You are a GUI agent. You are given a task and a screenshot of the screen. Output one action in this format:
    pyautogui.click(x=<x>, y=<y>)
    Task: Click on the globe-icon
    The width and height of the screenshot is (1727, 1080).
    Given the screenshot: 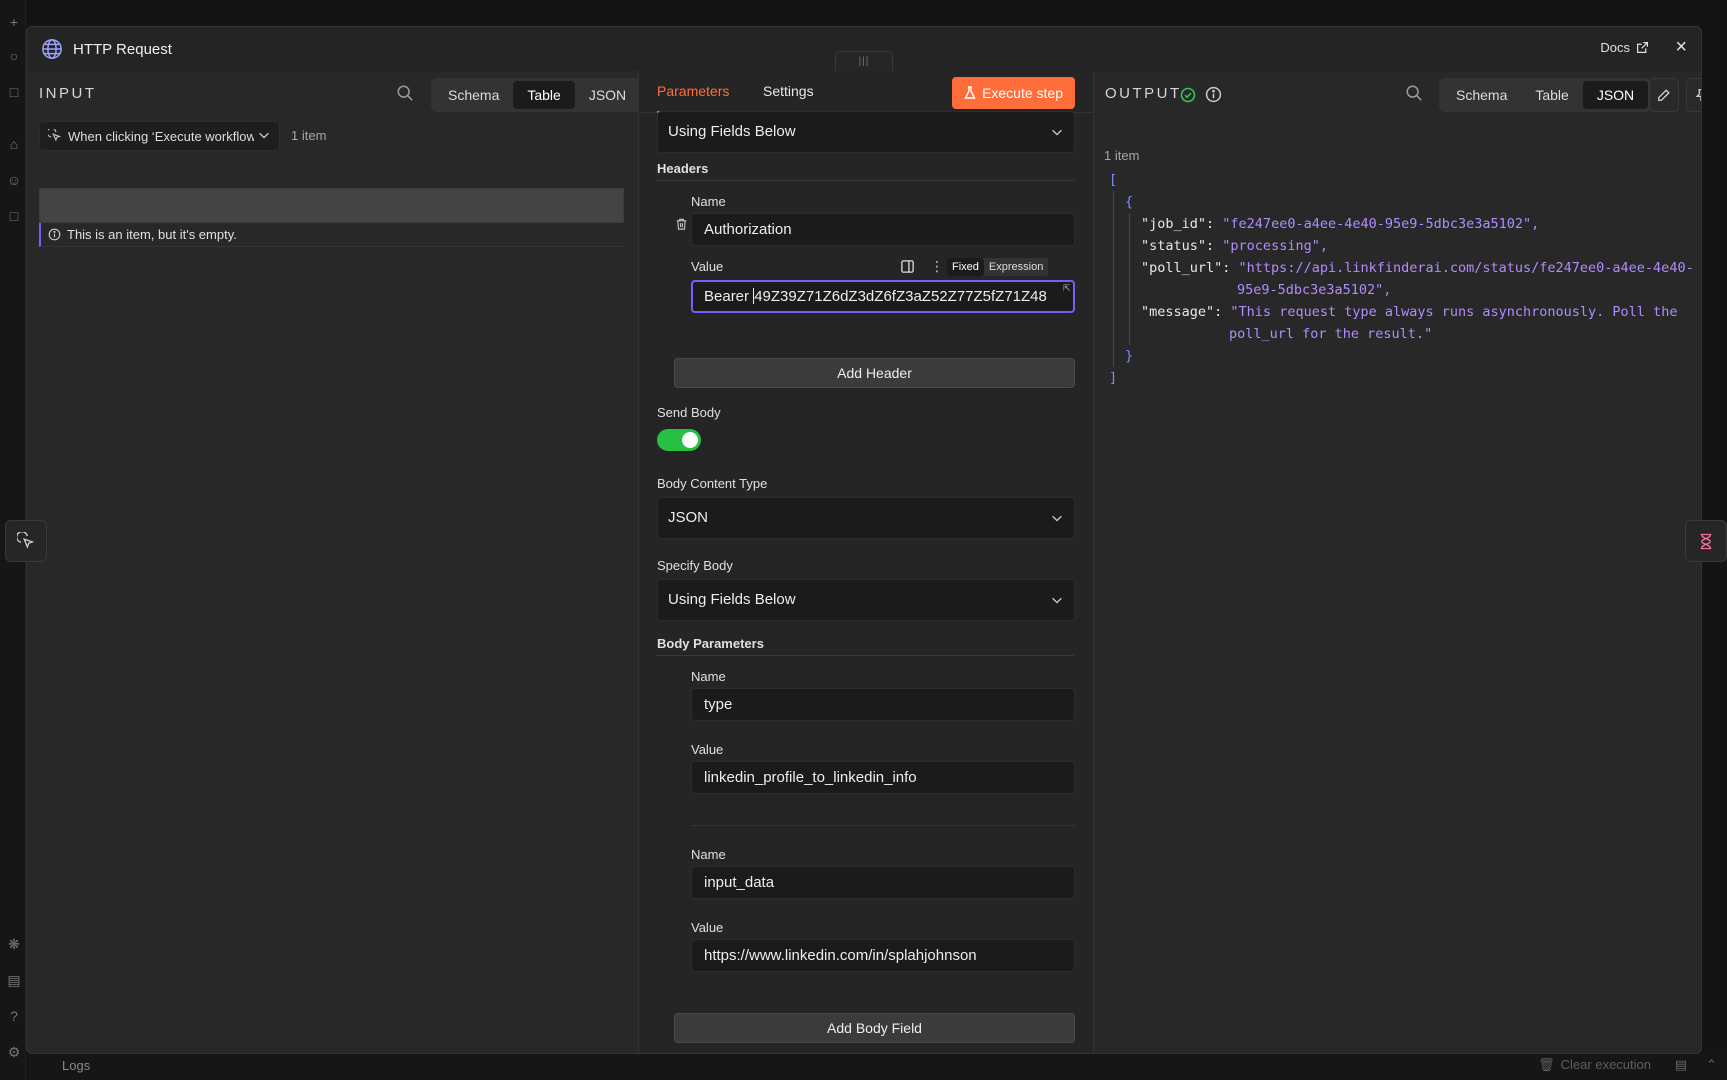 What is the action you would take?
    pyautogui.click(x=52, y=49)
    